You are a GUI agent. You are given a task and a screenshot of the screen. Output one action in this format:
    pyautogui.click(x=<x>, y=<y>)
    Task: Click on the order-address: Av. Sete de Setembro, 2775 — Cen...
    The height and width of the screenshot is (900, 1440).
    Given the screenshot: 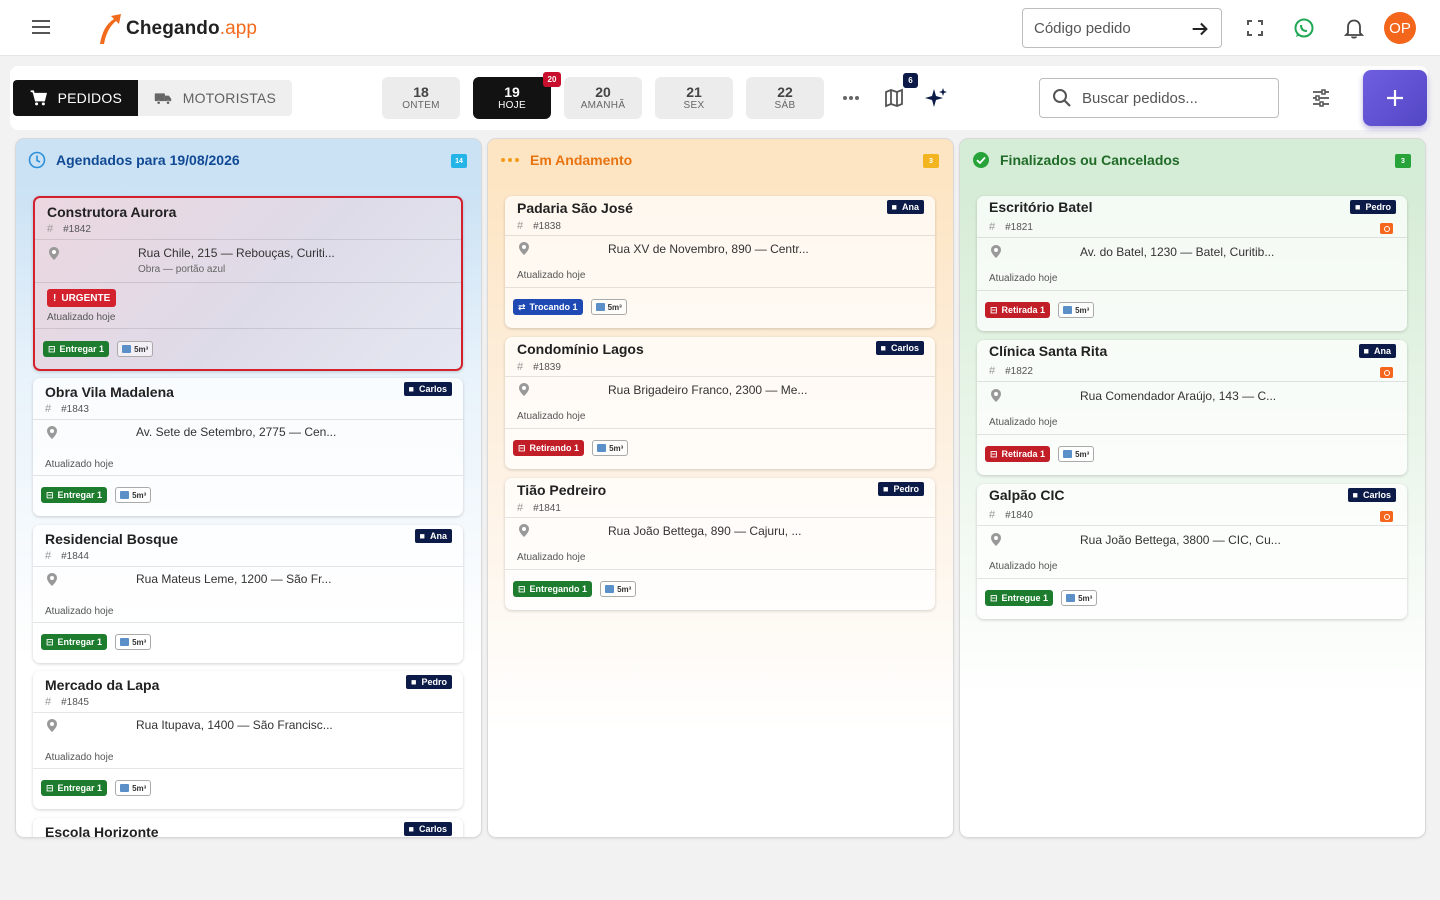 What is the action you would take?
    pyautogui.click(x=236, y=432)
    